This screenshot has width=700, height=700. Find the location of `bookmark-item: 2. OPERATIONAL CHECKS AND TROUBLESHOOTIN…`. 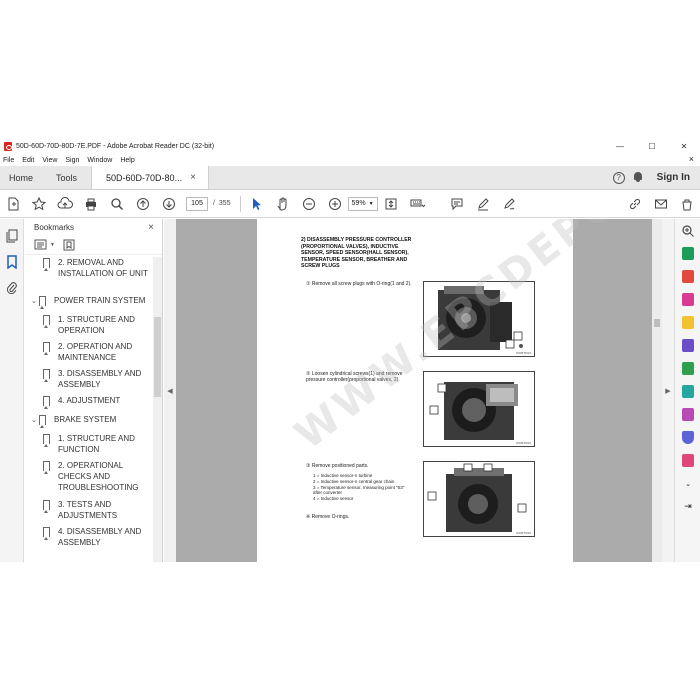

bookmark-item: 2. OPERATIONAL CHECKS AND TROUBLESHOOTIN… is located at coordinates (97, 476).